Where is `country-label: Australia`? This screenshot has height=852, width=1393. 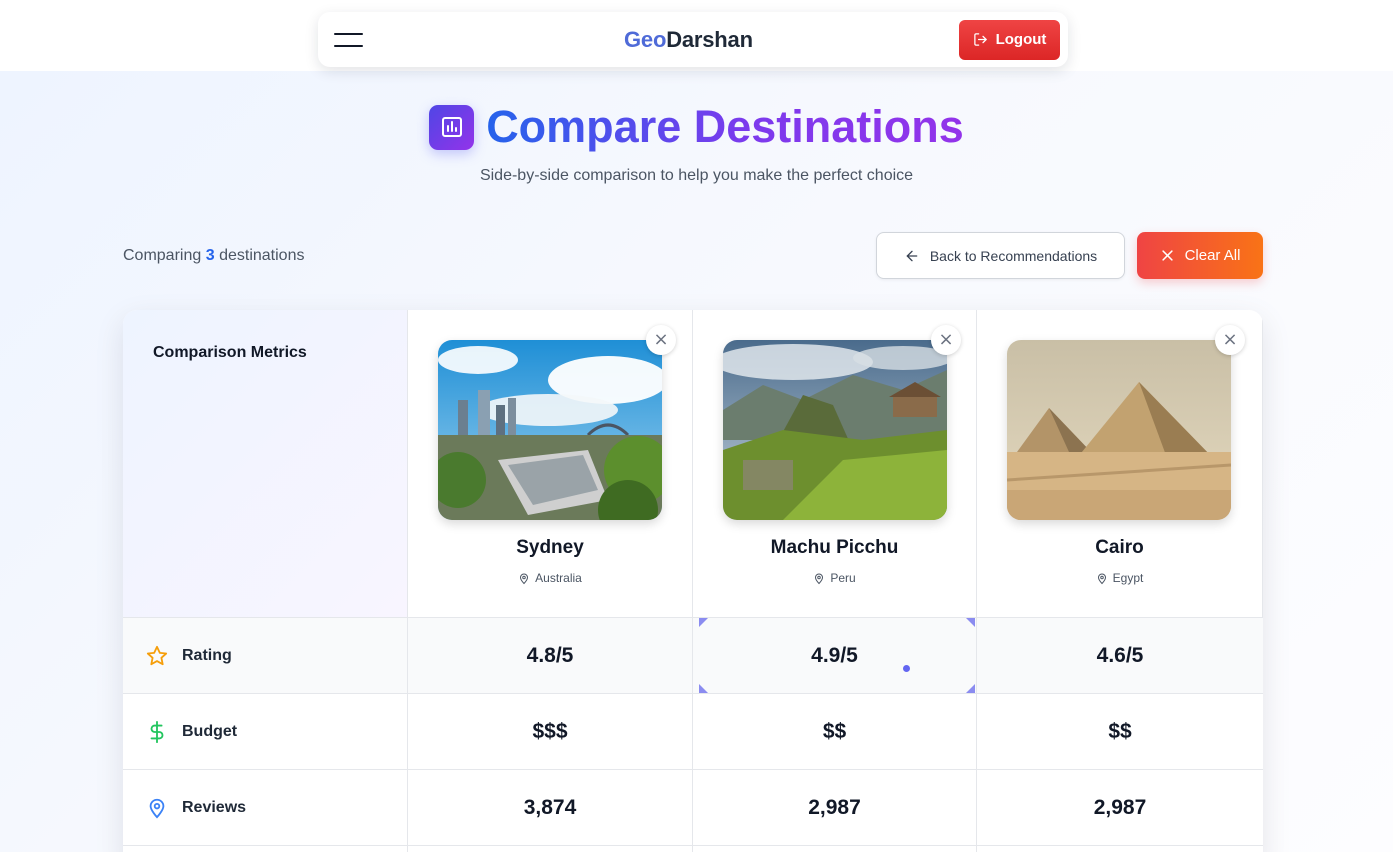 country-label: Australia is located at coordinates (558, 578).